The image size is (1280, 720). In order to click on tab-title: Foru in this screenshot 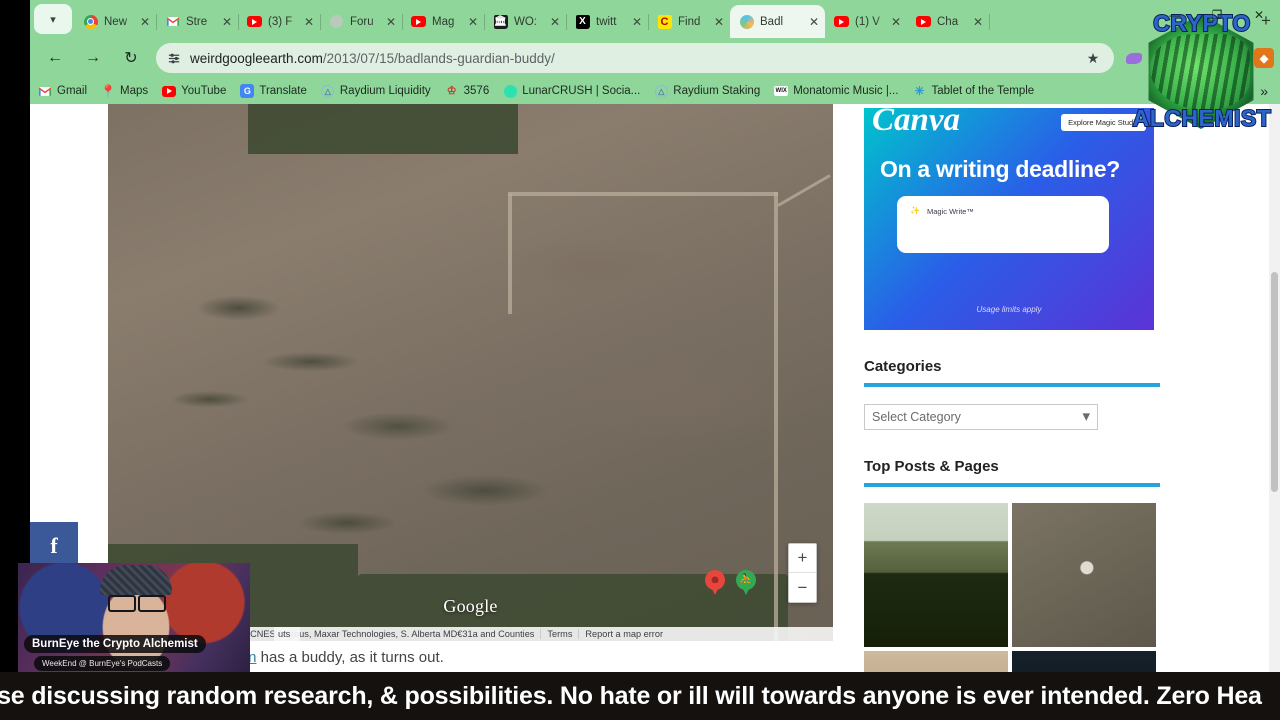, I will do `click(362, 21)`.